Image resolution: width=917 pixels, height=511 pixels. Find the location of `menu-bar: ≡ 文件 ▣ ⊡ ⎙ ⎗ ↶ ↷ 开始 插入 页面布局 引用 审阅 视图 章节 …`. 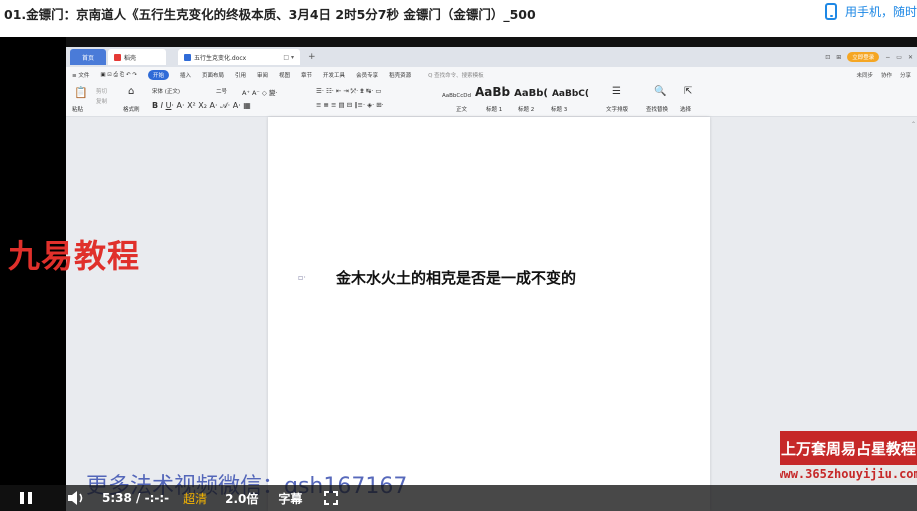

menu-bar: ≡ 文件 ▣ ⊡ ⎙ ⎗ ↶ ↷ 开始 插入 页面布局 引用 审阅 视图 章节 … is located at coordinates (491, 75).